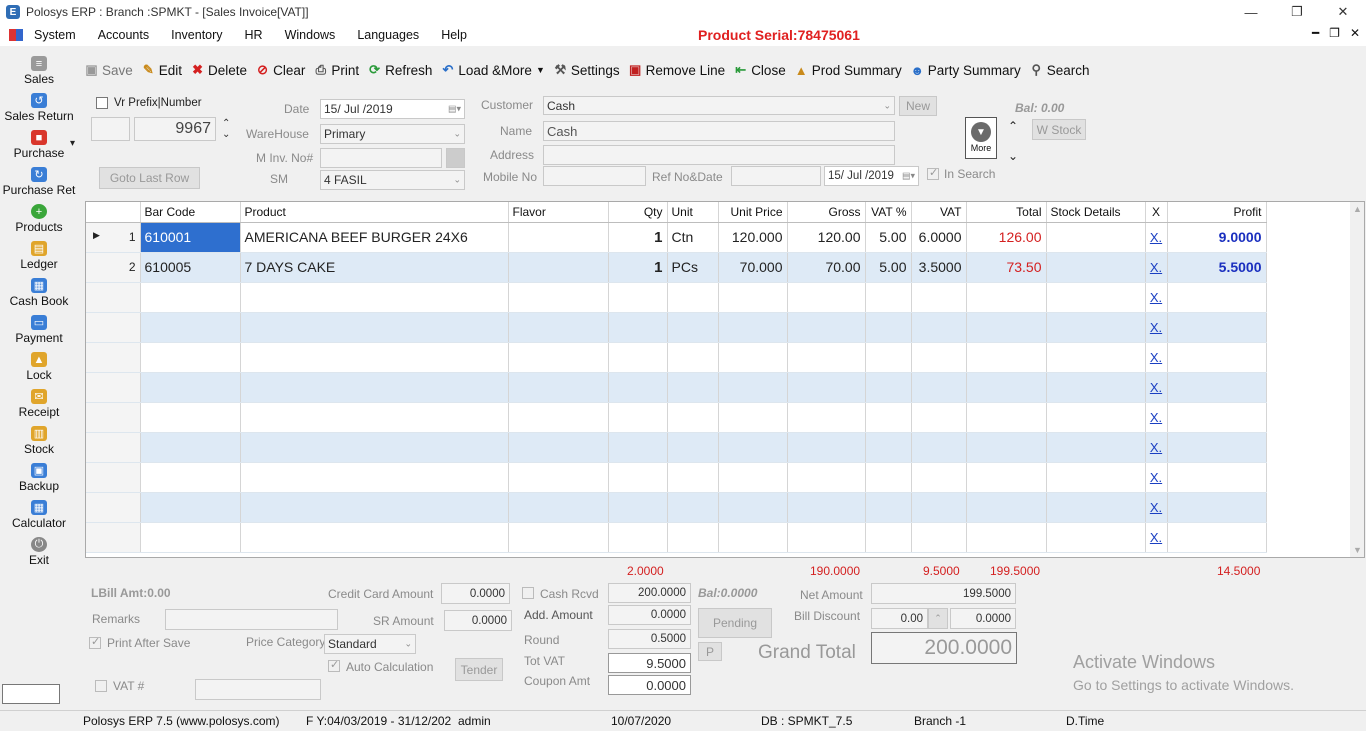  Describe the element at coordinates (161, 70) in the screenshot. I see `edit-button: ✎ Edit` at that location.